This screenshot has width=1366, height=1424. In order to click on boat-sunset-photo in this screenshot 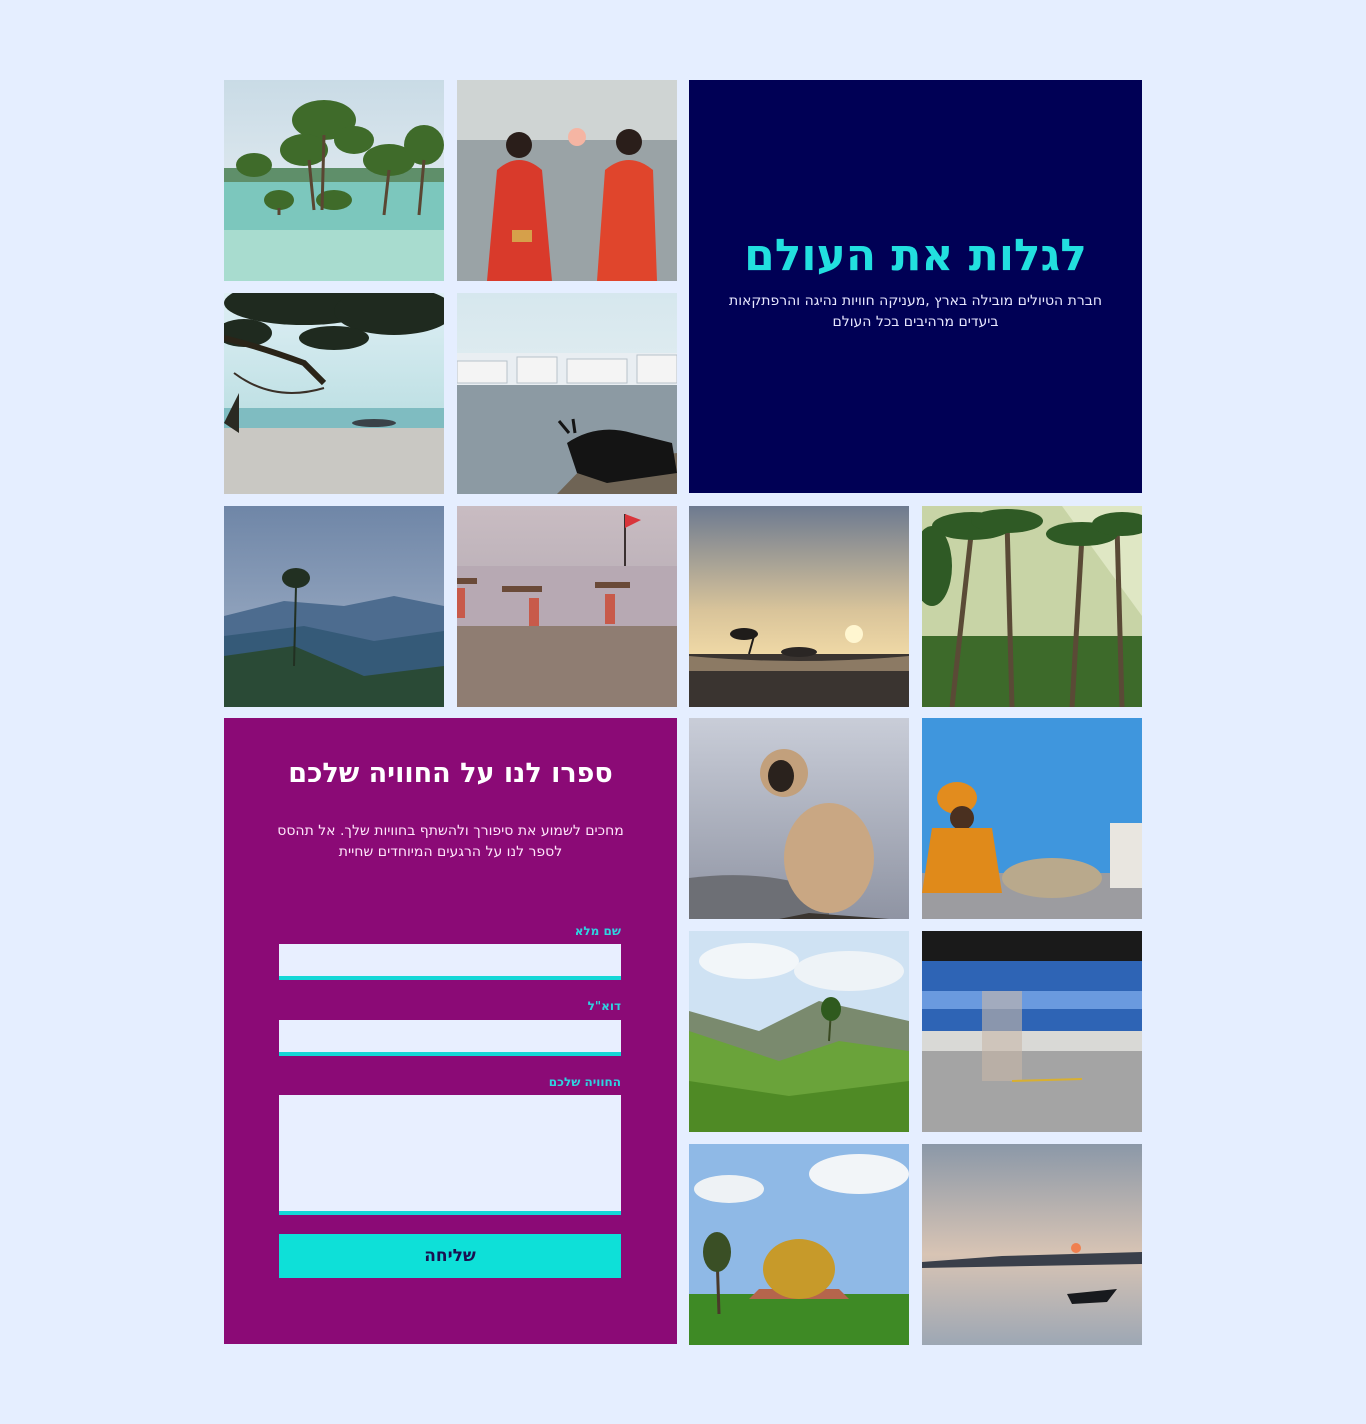, I will do `click(1032, 1244)`.